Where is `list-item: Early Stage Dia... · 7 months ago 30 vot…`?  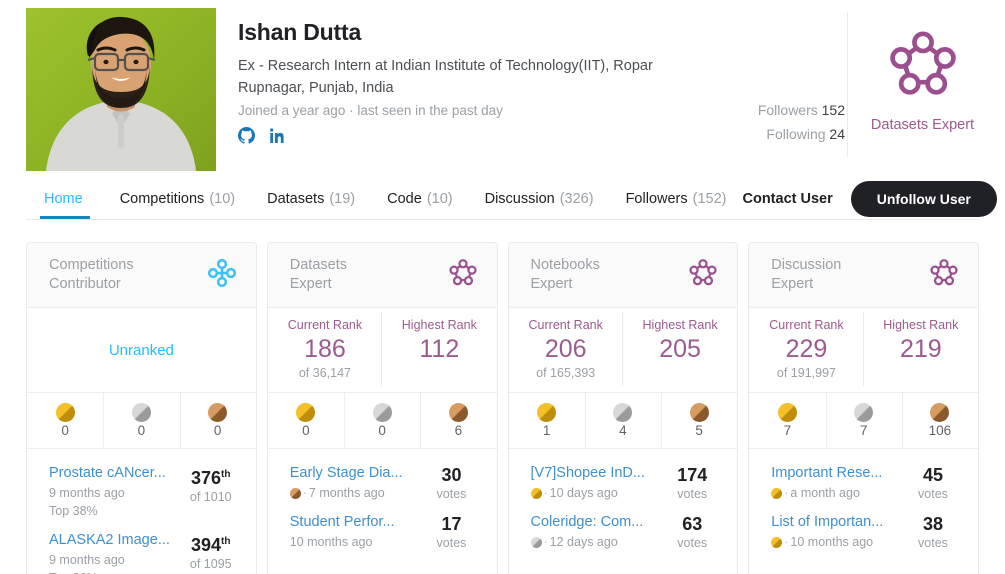 list-item: Early Stage Dia... · 7 months ago 30 vot… is located at coordinates (382, 483).